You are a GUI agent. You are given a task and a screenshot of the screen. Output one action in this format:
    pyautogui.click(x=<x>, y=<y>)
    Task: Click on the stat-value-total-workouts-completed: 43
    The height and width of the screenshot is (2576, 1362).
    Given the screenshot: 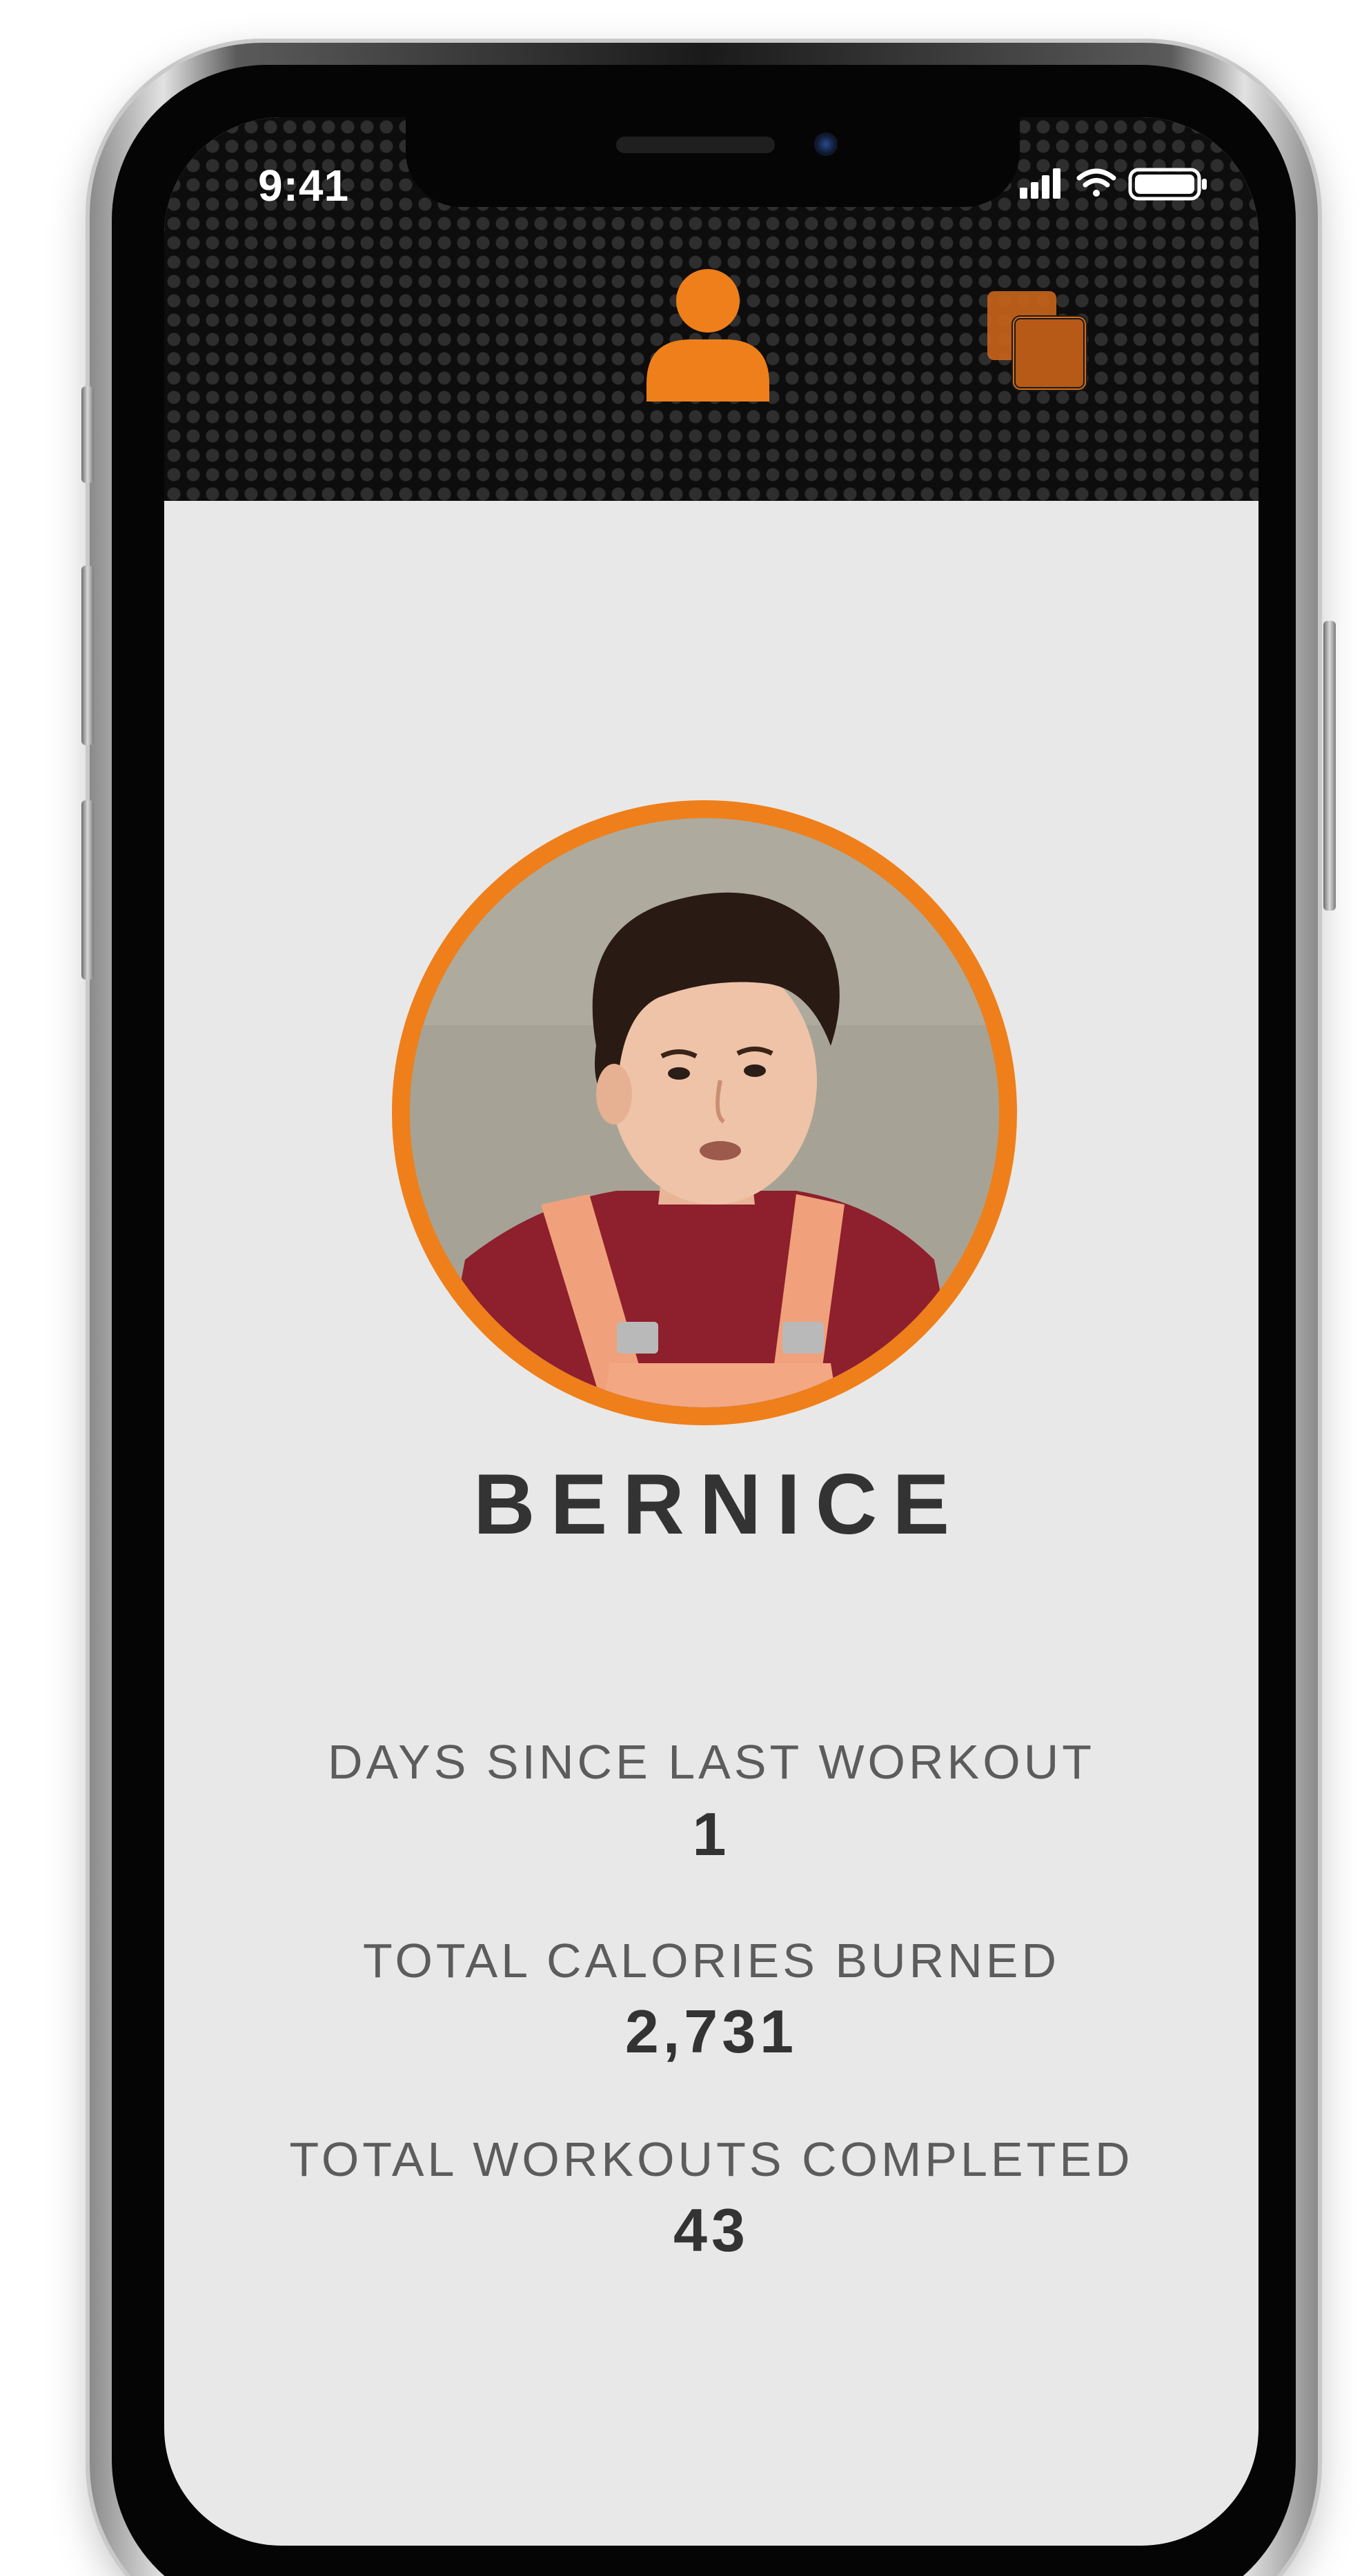 What is the action you would take?
    pyautogui.click(x=711, y=2230)
    